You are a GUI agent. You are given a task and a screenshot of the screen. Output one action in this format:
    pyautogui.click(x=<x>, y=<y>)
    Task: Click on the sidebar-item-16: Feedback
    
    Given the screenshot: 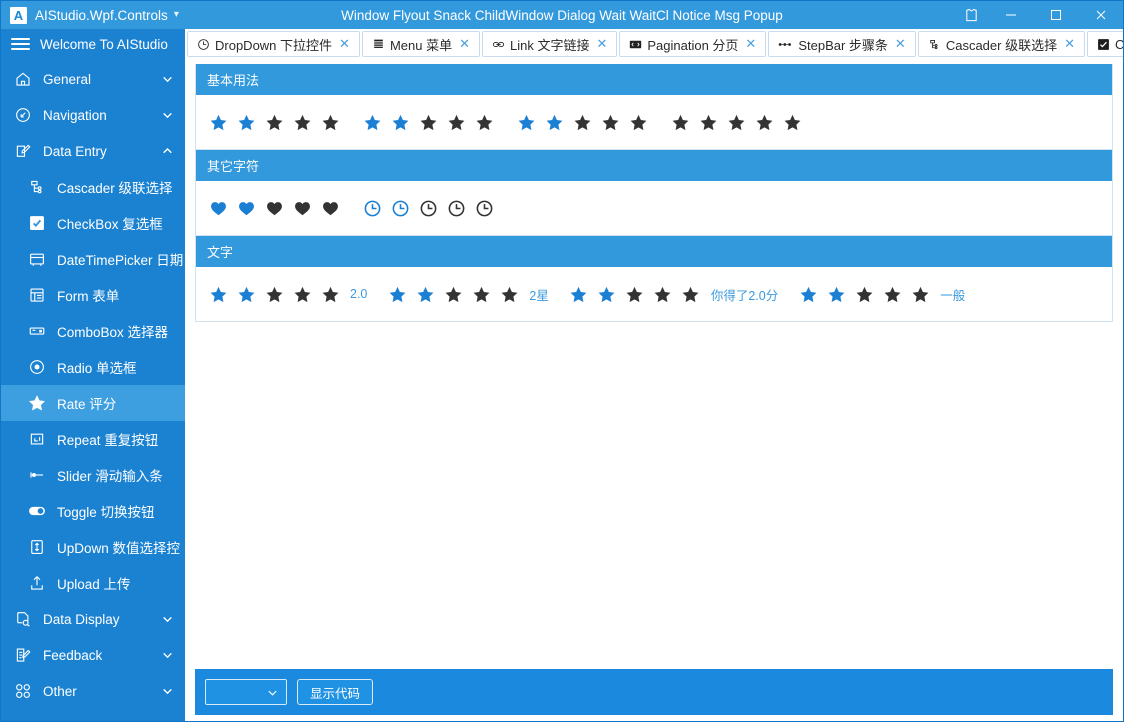 What is the action you would take?
    pyautogui.click(x=93, y=655)
    